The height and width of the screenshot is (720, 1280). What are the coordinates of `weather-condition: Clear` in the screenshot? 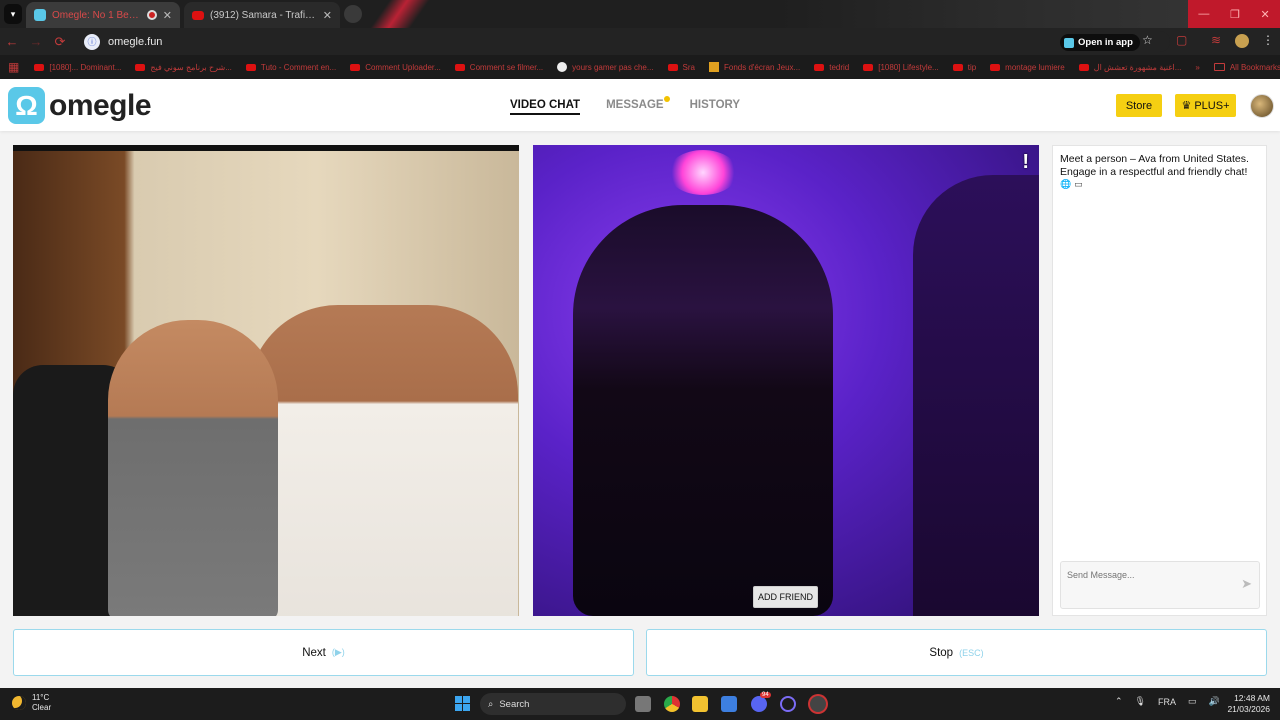 It's located at (42, 707).